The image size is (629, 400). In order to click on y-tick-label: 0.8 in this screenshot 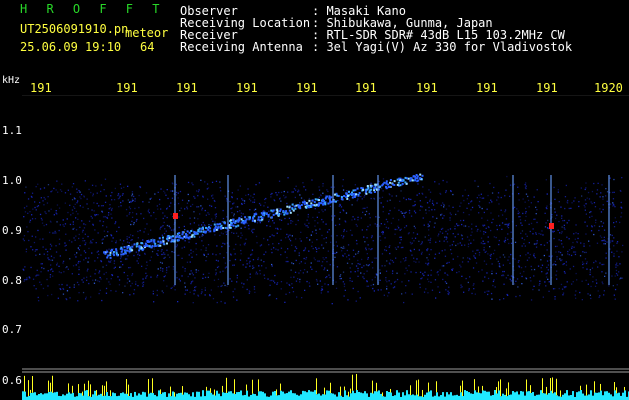, I will do `click(12, 280)`.